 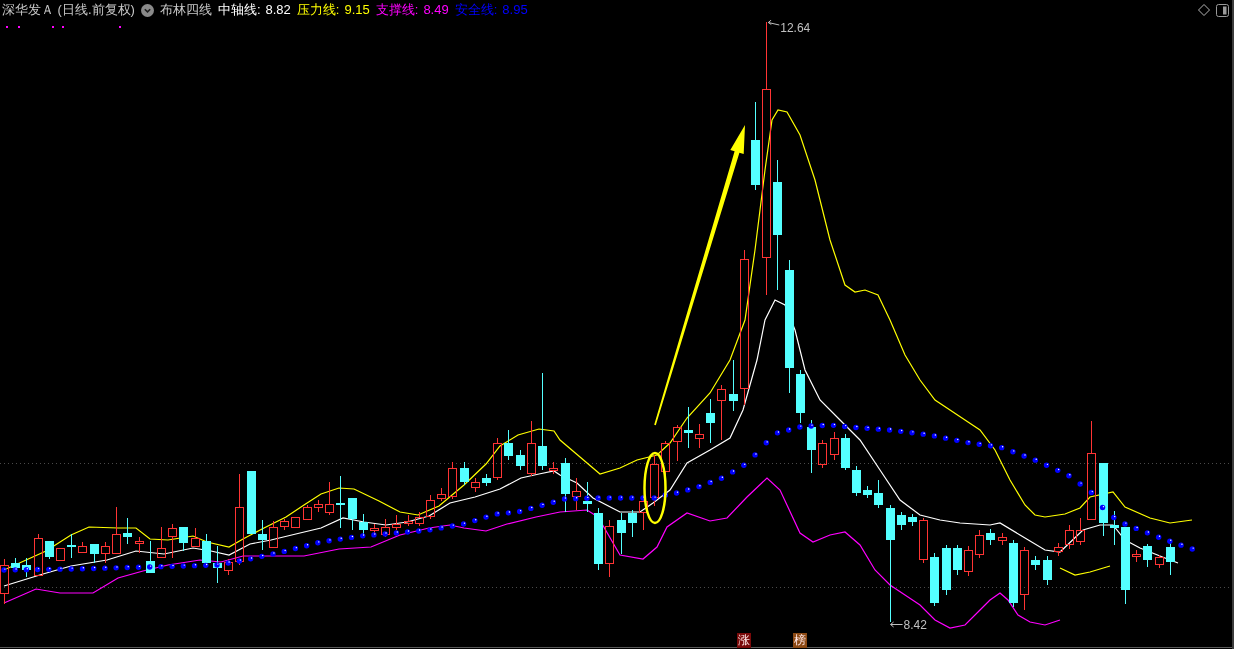 What do you see at coordinates (147, 10) in the screenshot?
I see `dropdown-icon` at bounding box center [147, 10].